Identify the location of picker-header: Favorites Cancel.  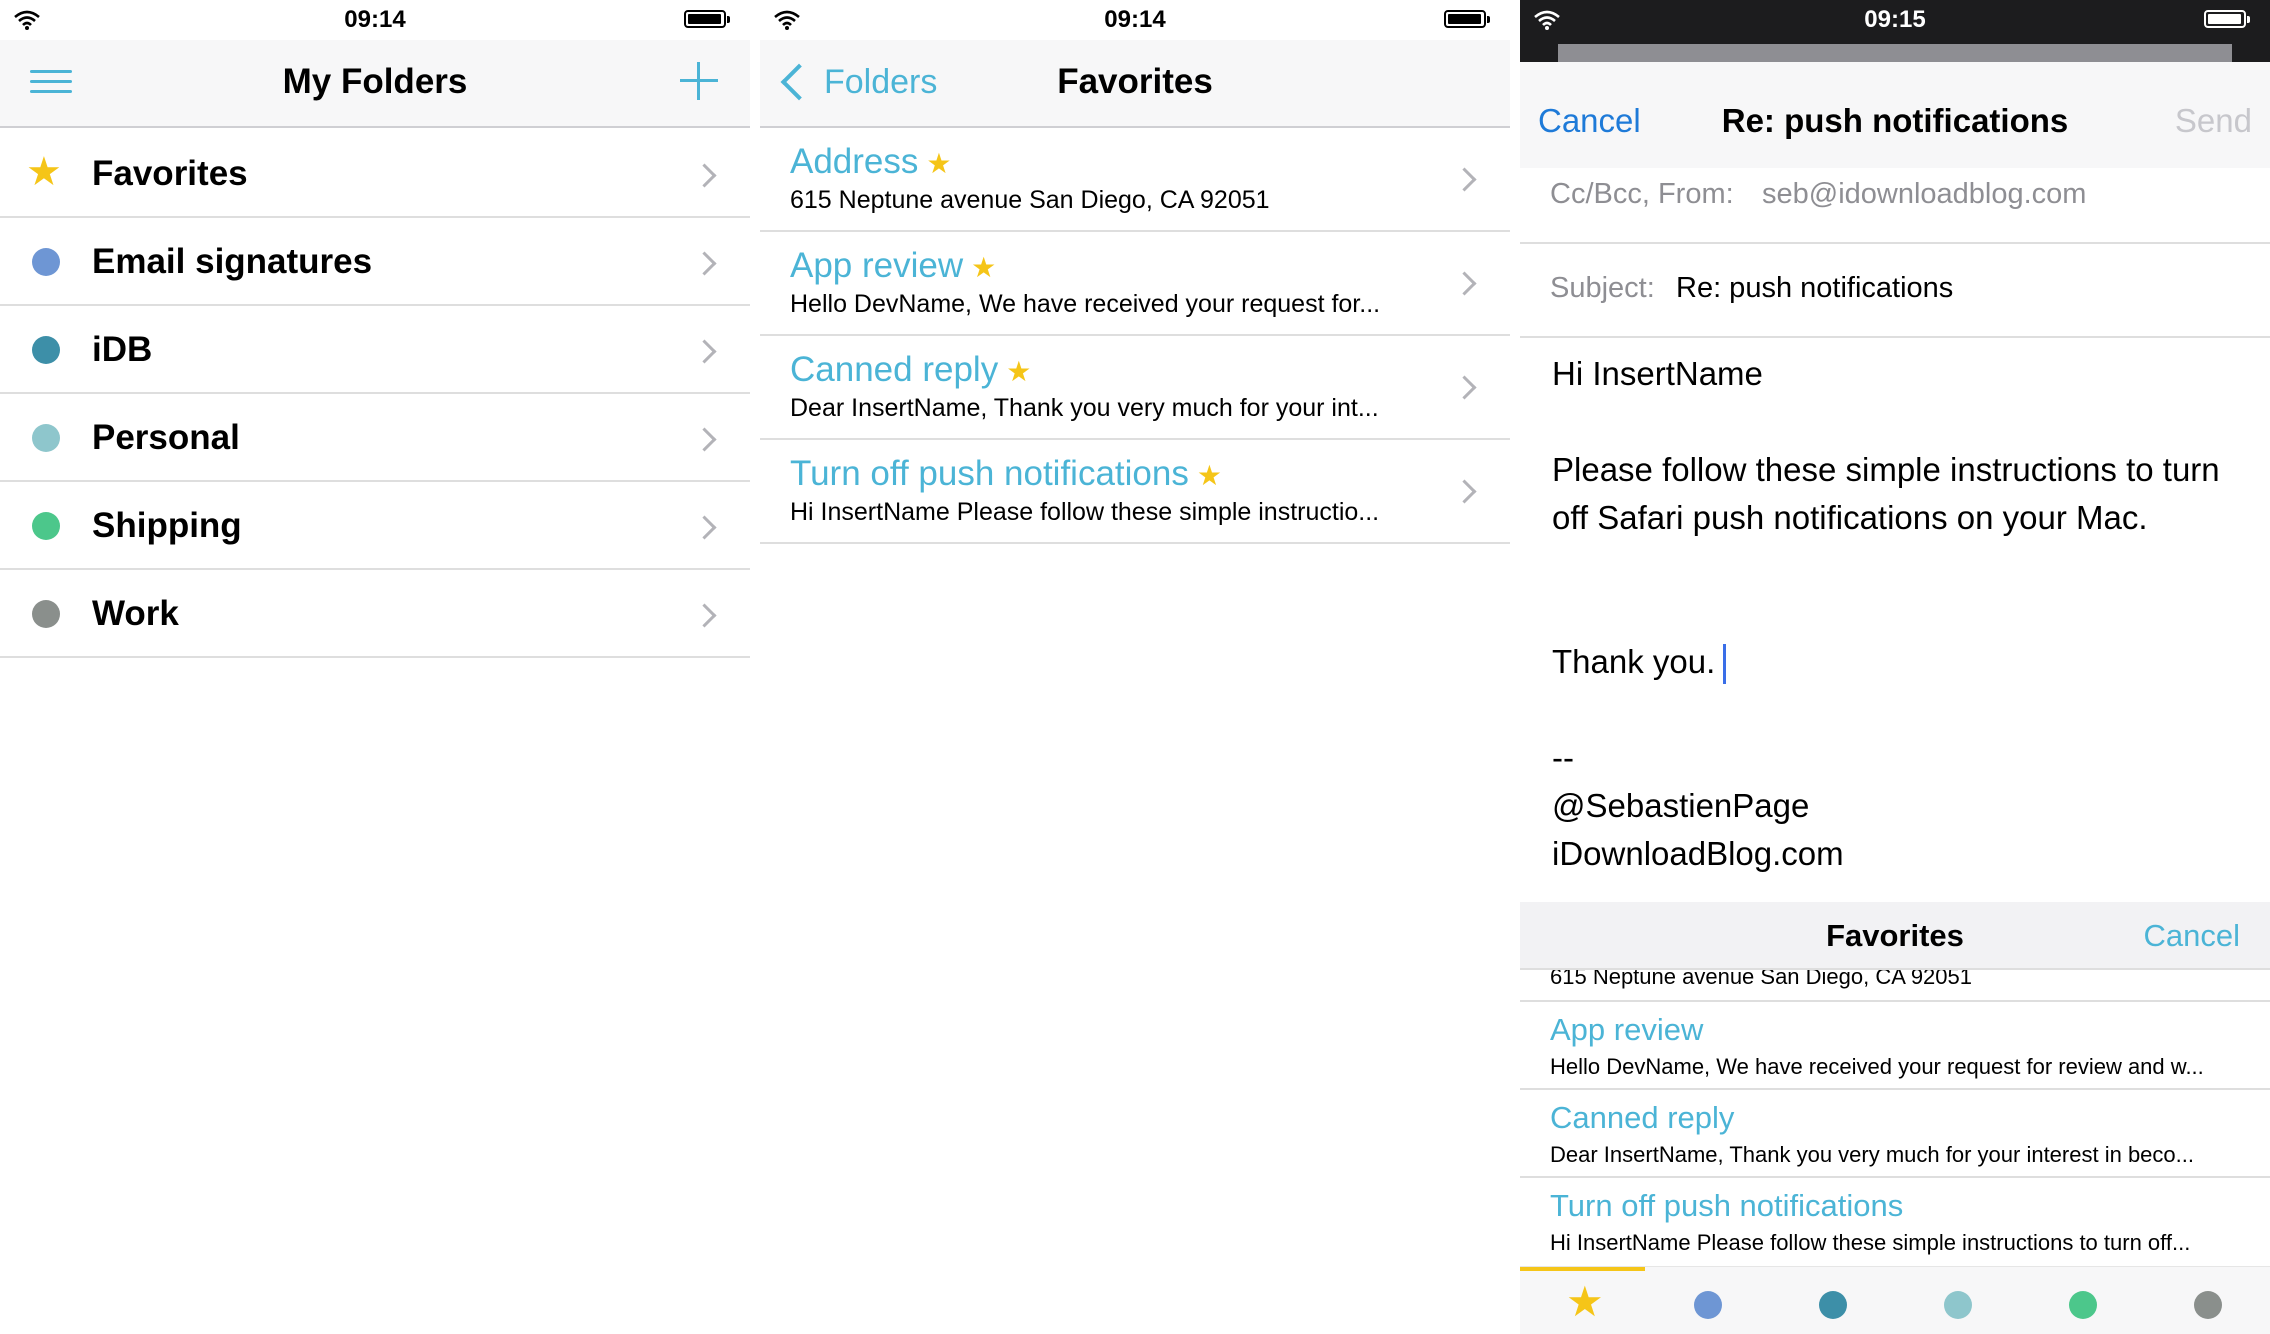
(1895, 936).